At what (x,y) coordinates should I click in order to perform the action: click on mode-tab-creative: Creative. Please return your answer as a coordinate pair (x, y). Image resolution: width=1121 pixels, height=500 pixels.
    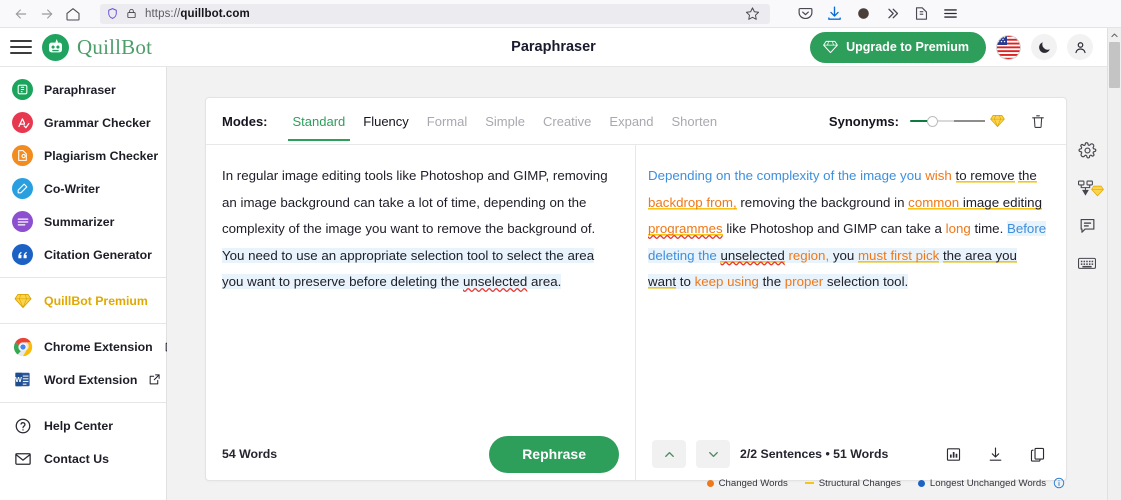
    Looking at the image, I should click on (567, 121).